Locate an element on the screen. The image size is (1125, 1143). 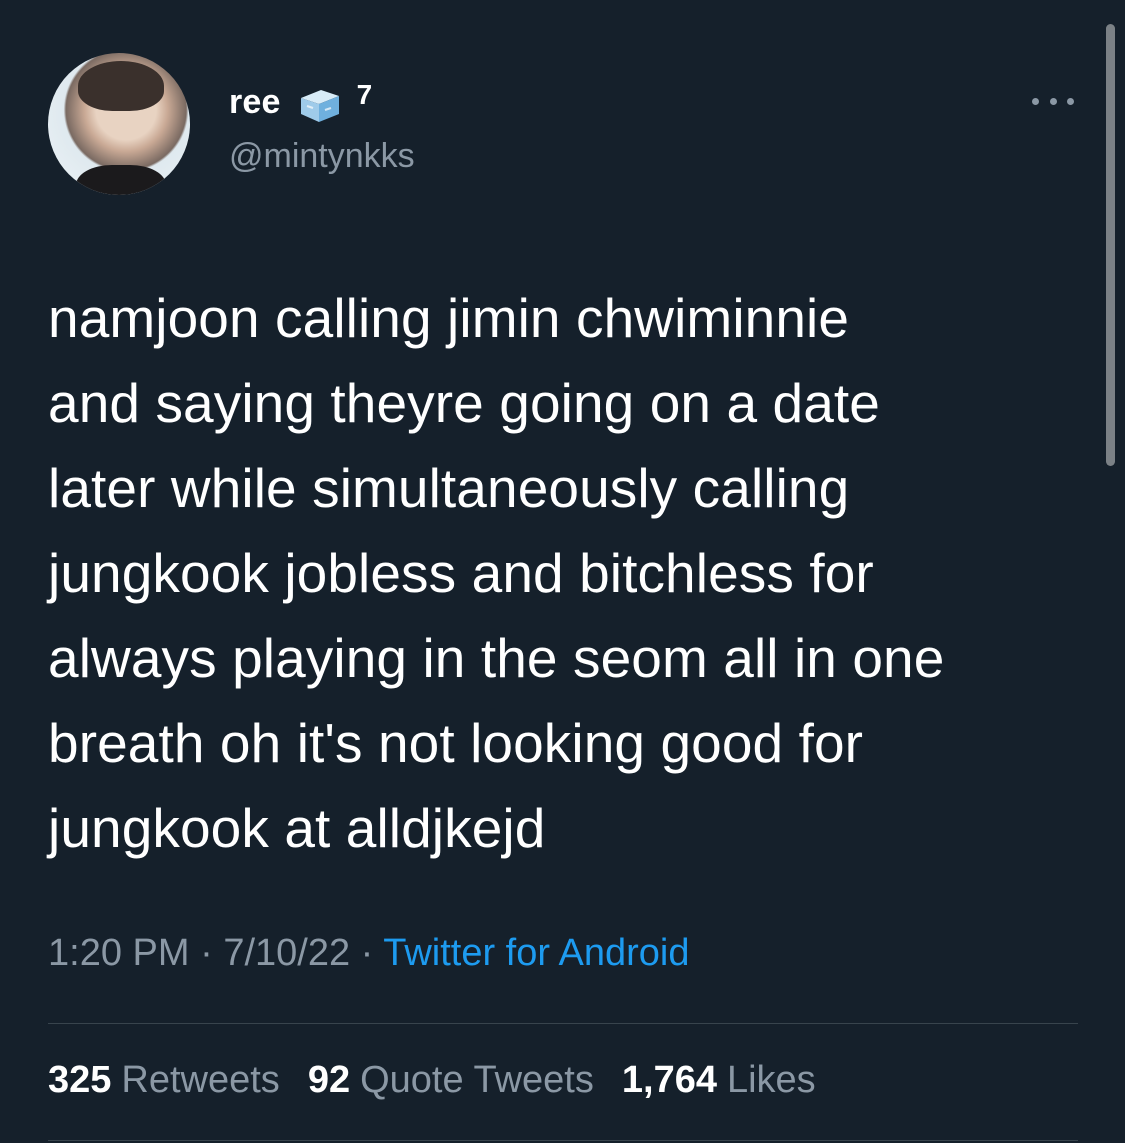
quote-tweets-stat: 92 Quote Tweets is located at coordinates (451, 1080).